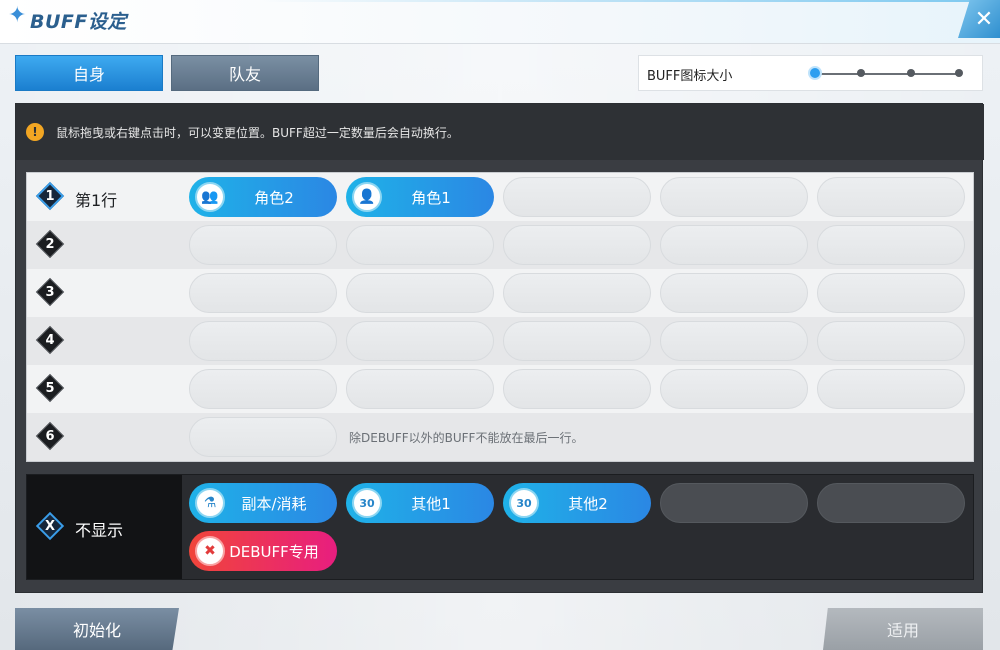 The image size is (1000, 650). I want to click on row-number-badge: 3, so click(50, 292).